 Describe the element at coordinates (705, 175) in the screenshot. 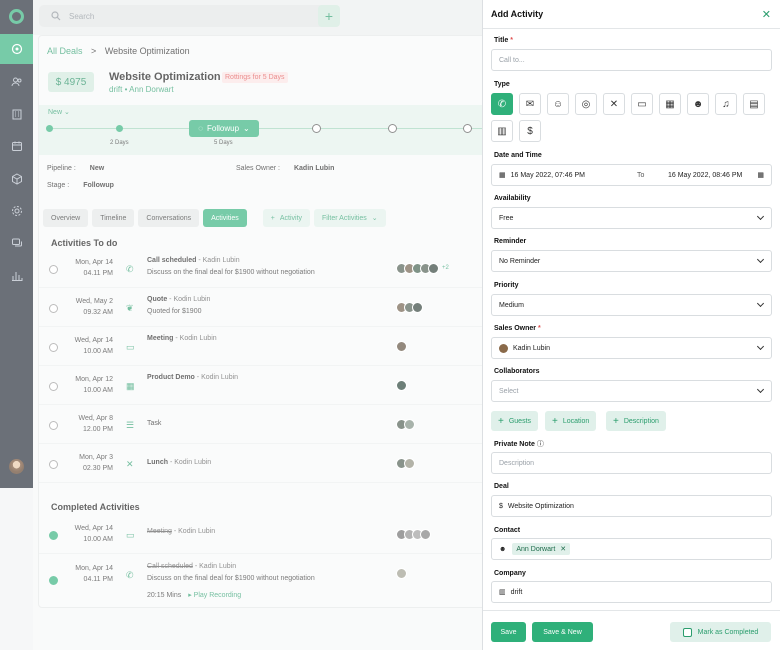

I see `date-to: 16 May 2022, 08:46 PM` at that location.